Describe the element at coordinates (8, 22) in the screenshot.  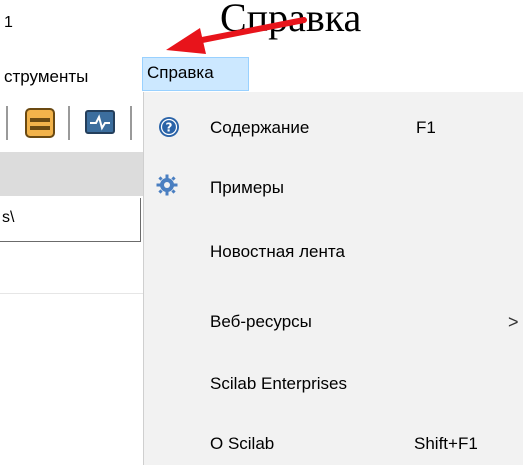
I see `window-title-fragment: 1` at that location.